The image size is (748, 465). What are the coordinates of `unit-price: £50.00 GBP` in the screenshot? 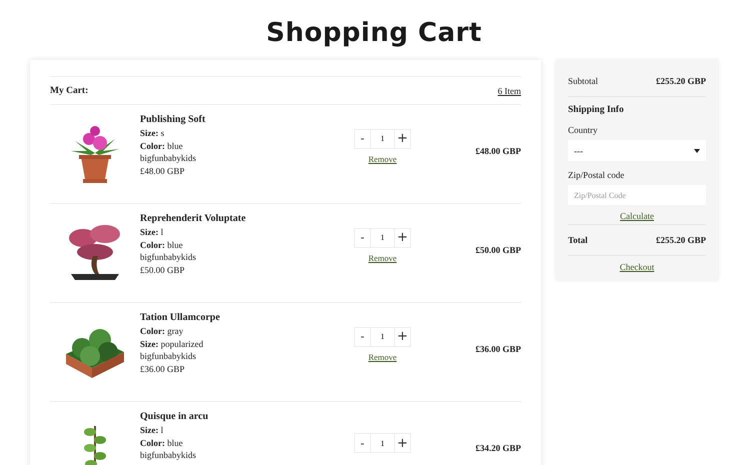 It's located at (163, 270).